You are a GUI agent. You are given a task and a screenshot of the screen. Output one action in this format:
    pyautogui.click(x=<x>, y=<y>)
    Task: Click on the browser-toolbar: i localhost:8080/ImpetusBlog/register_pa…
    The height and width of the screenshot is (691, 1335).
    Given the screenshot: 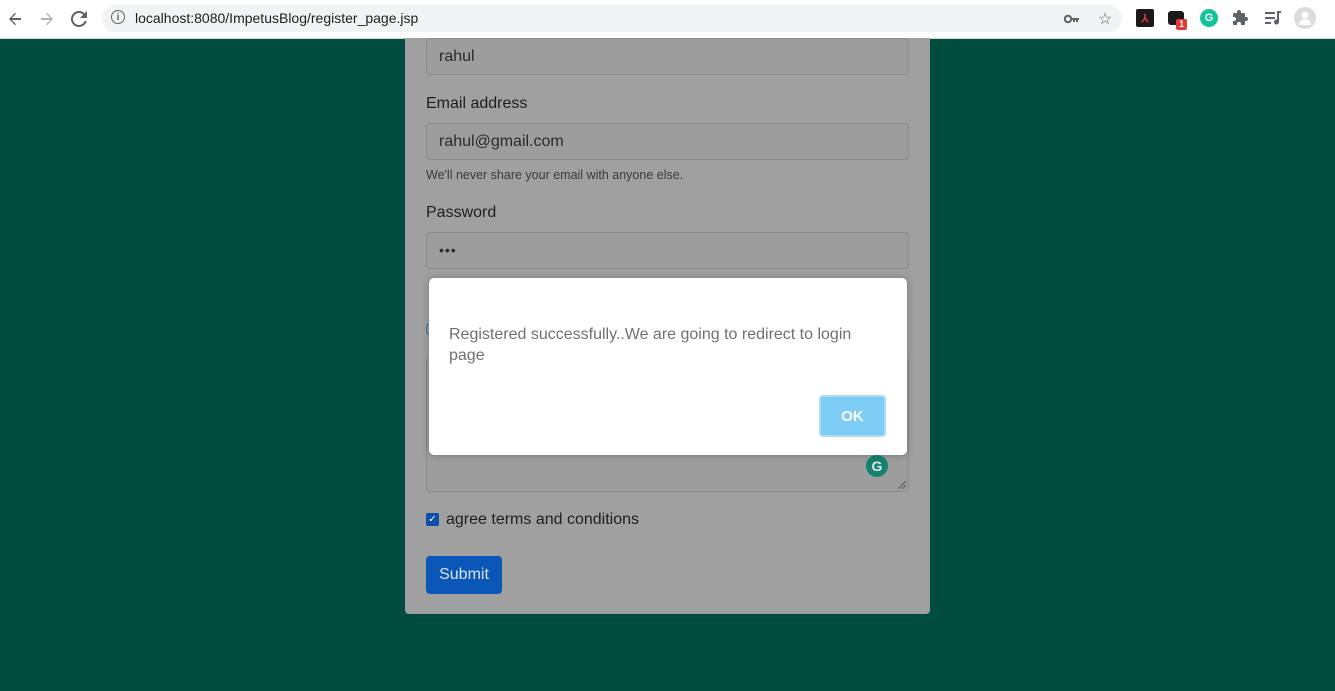 What is the action you would take?
    pyautogui.click(x=667, y=19)
    